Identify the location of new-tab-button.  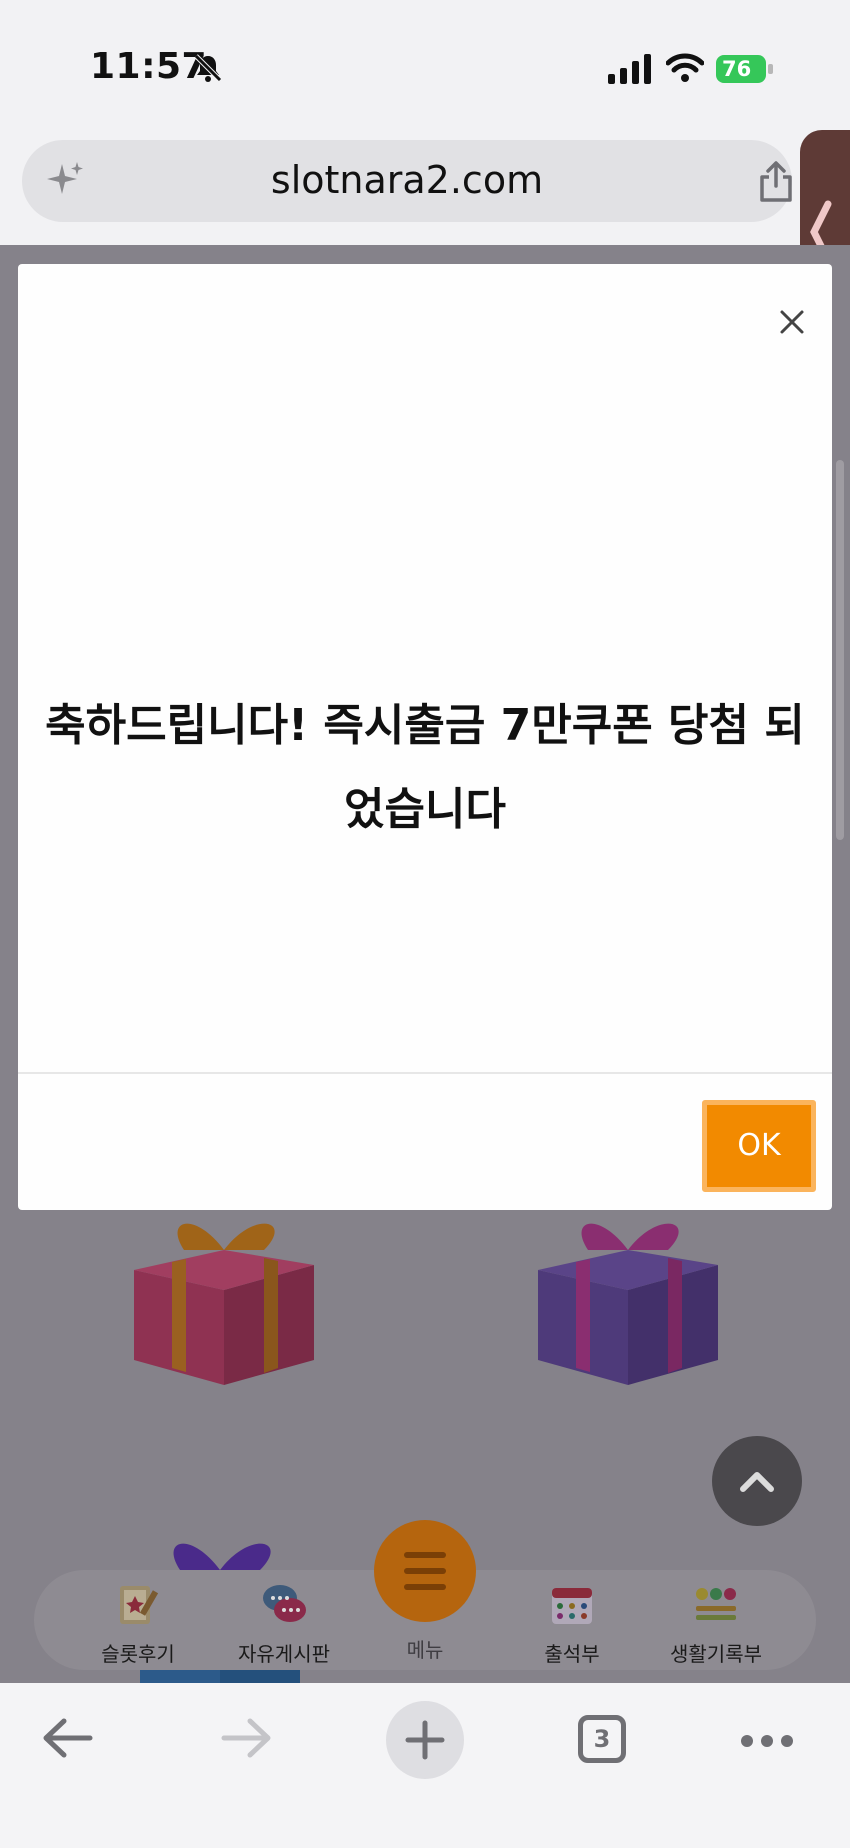
(425, 1740).